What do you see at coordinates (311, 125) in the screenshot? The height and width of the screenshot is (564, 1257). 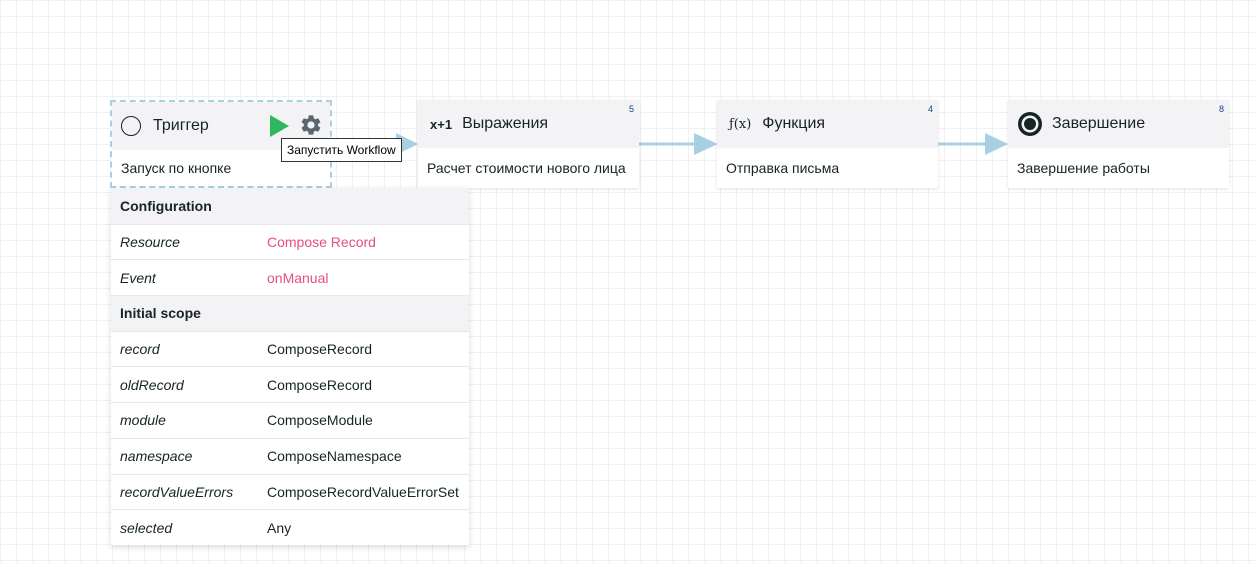 I see `gear-icon` at bounding box center [311, 125].